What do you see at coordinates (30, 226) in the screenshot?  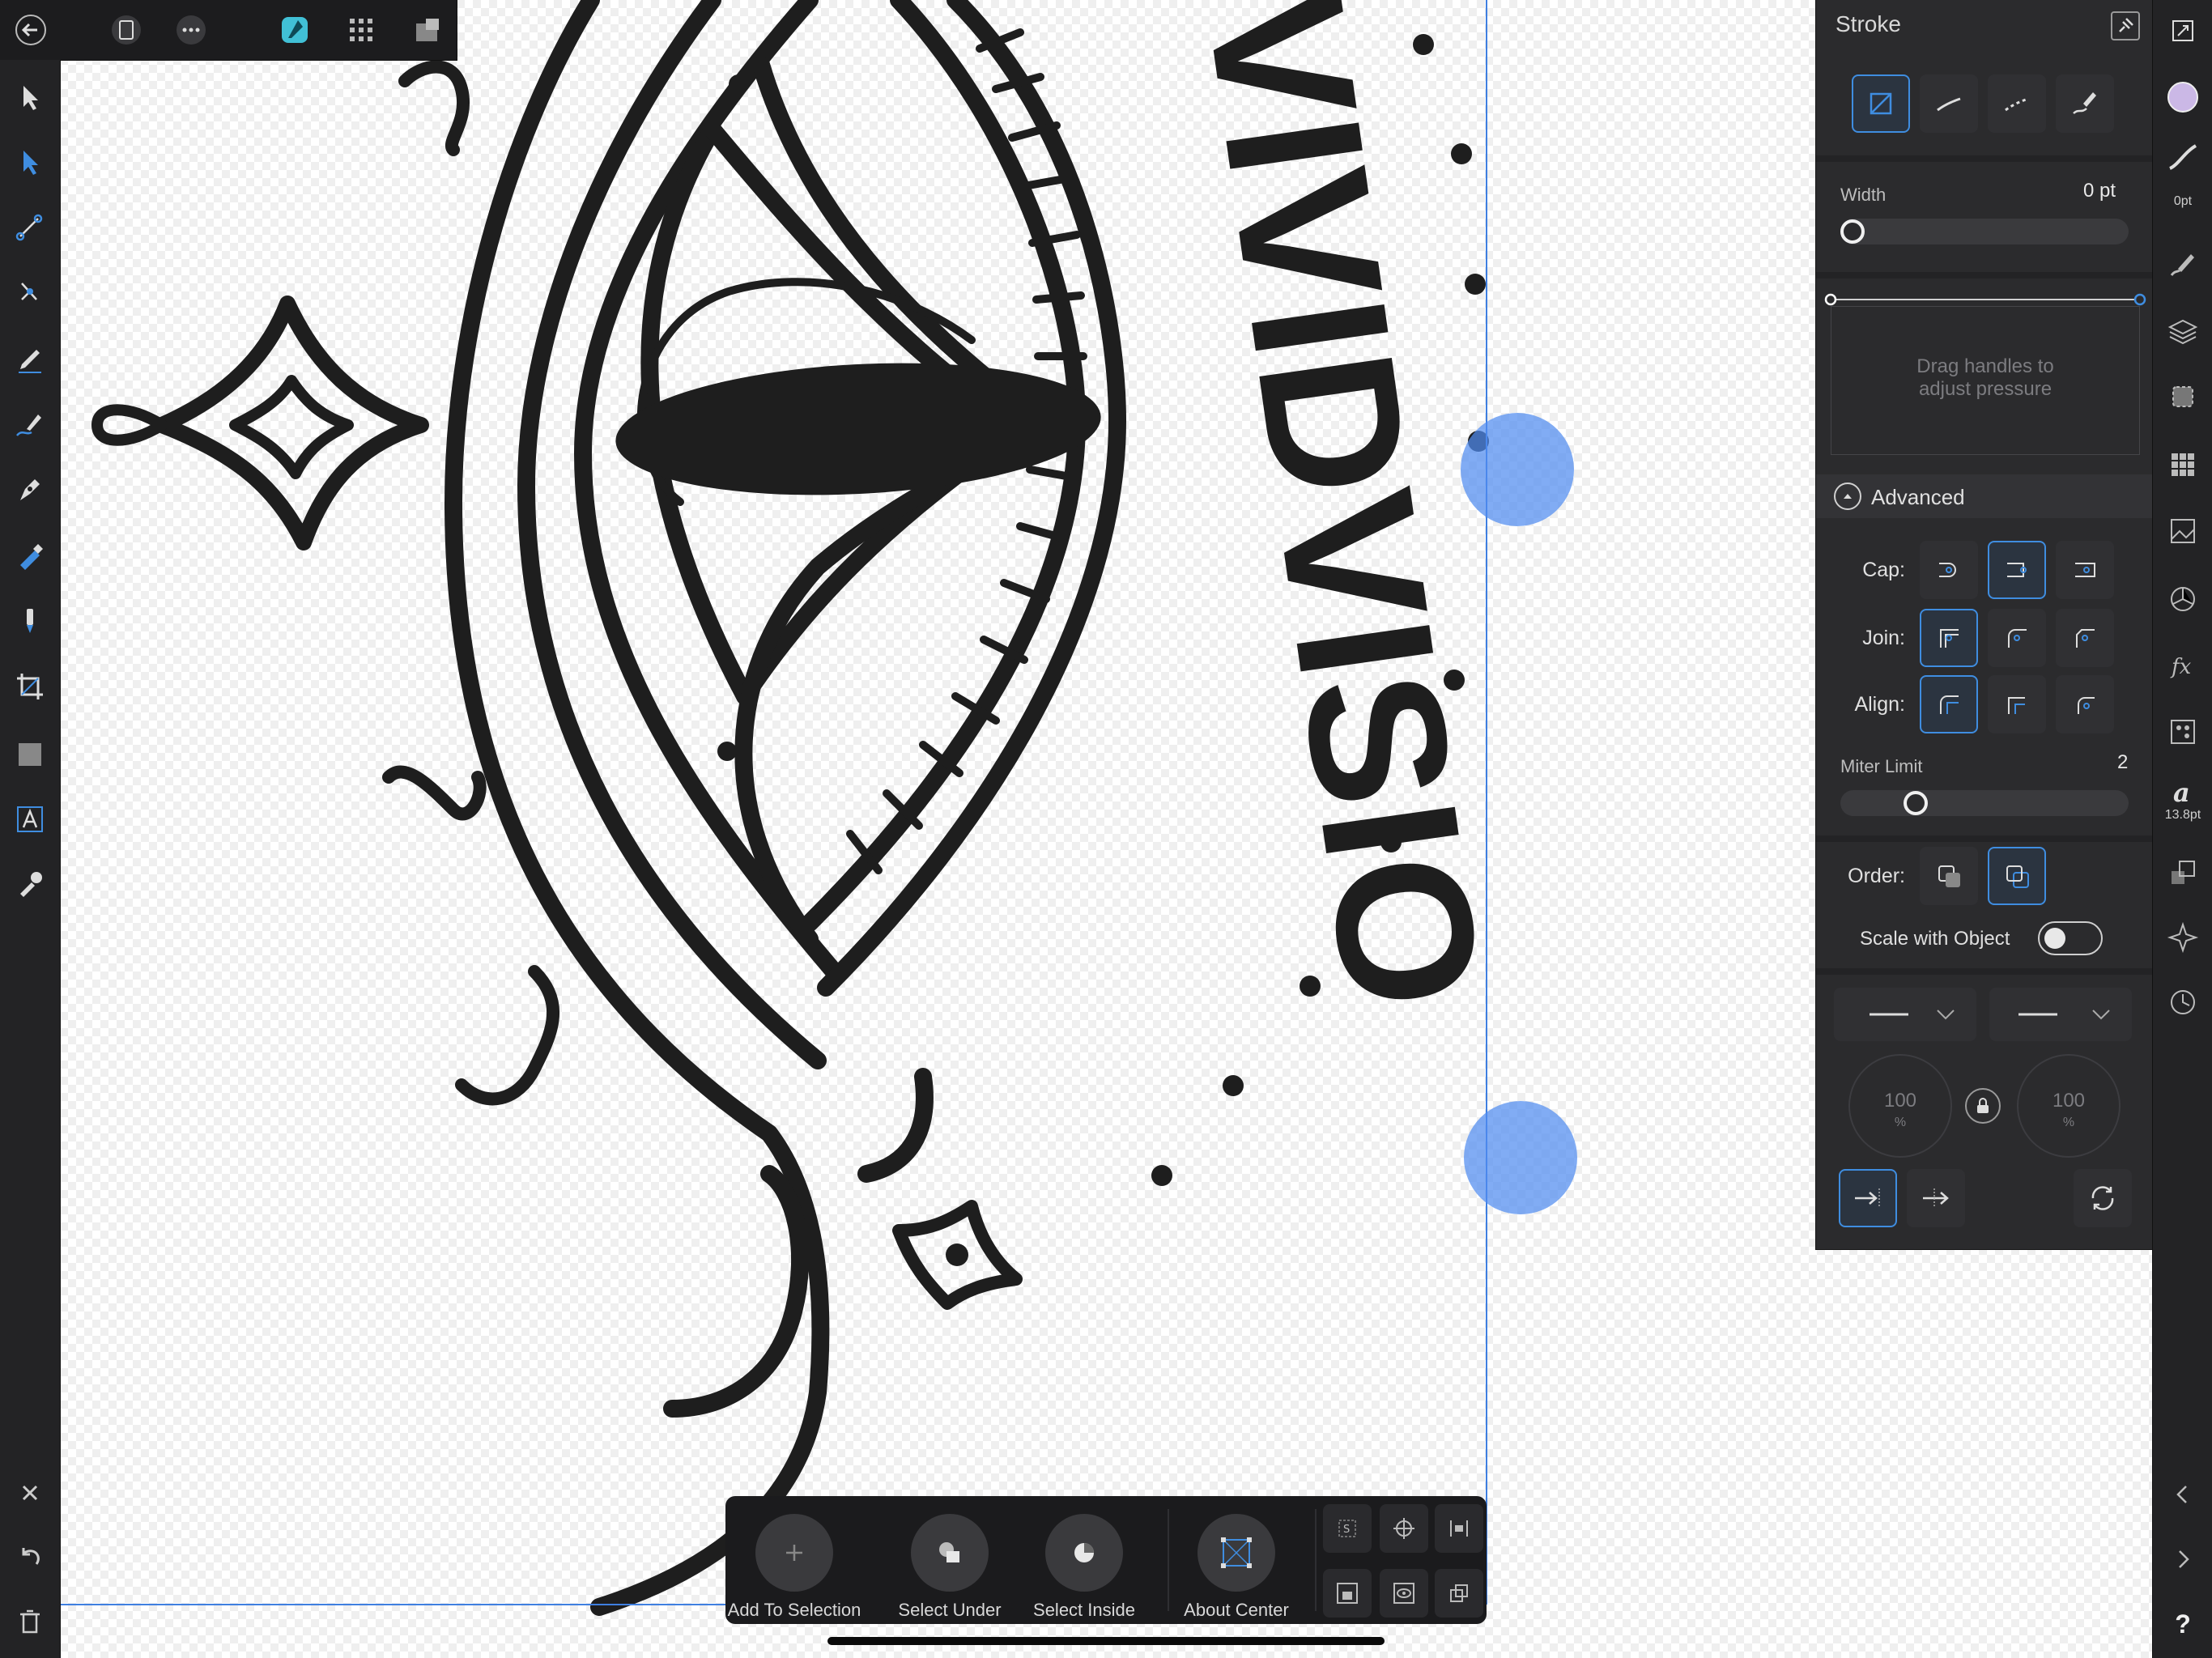 I see `corner-tool-icon` at bounding box center [30, 226].